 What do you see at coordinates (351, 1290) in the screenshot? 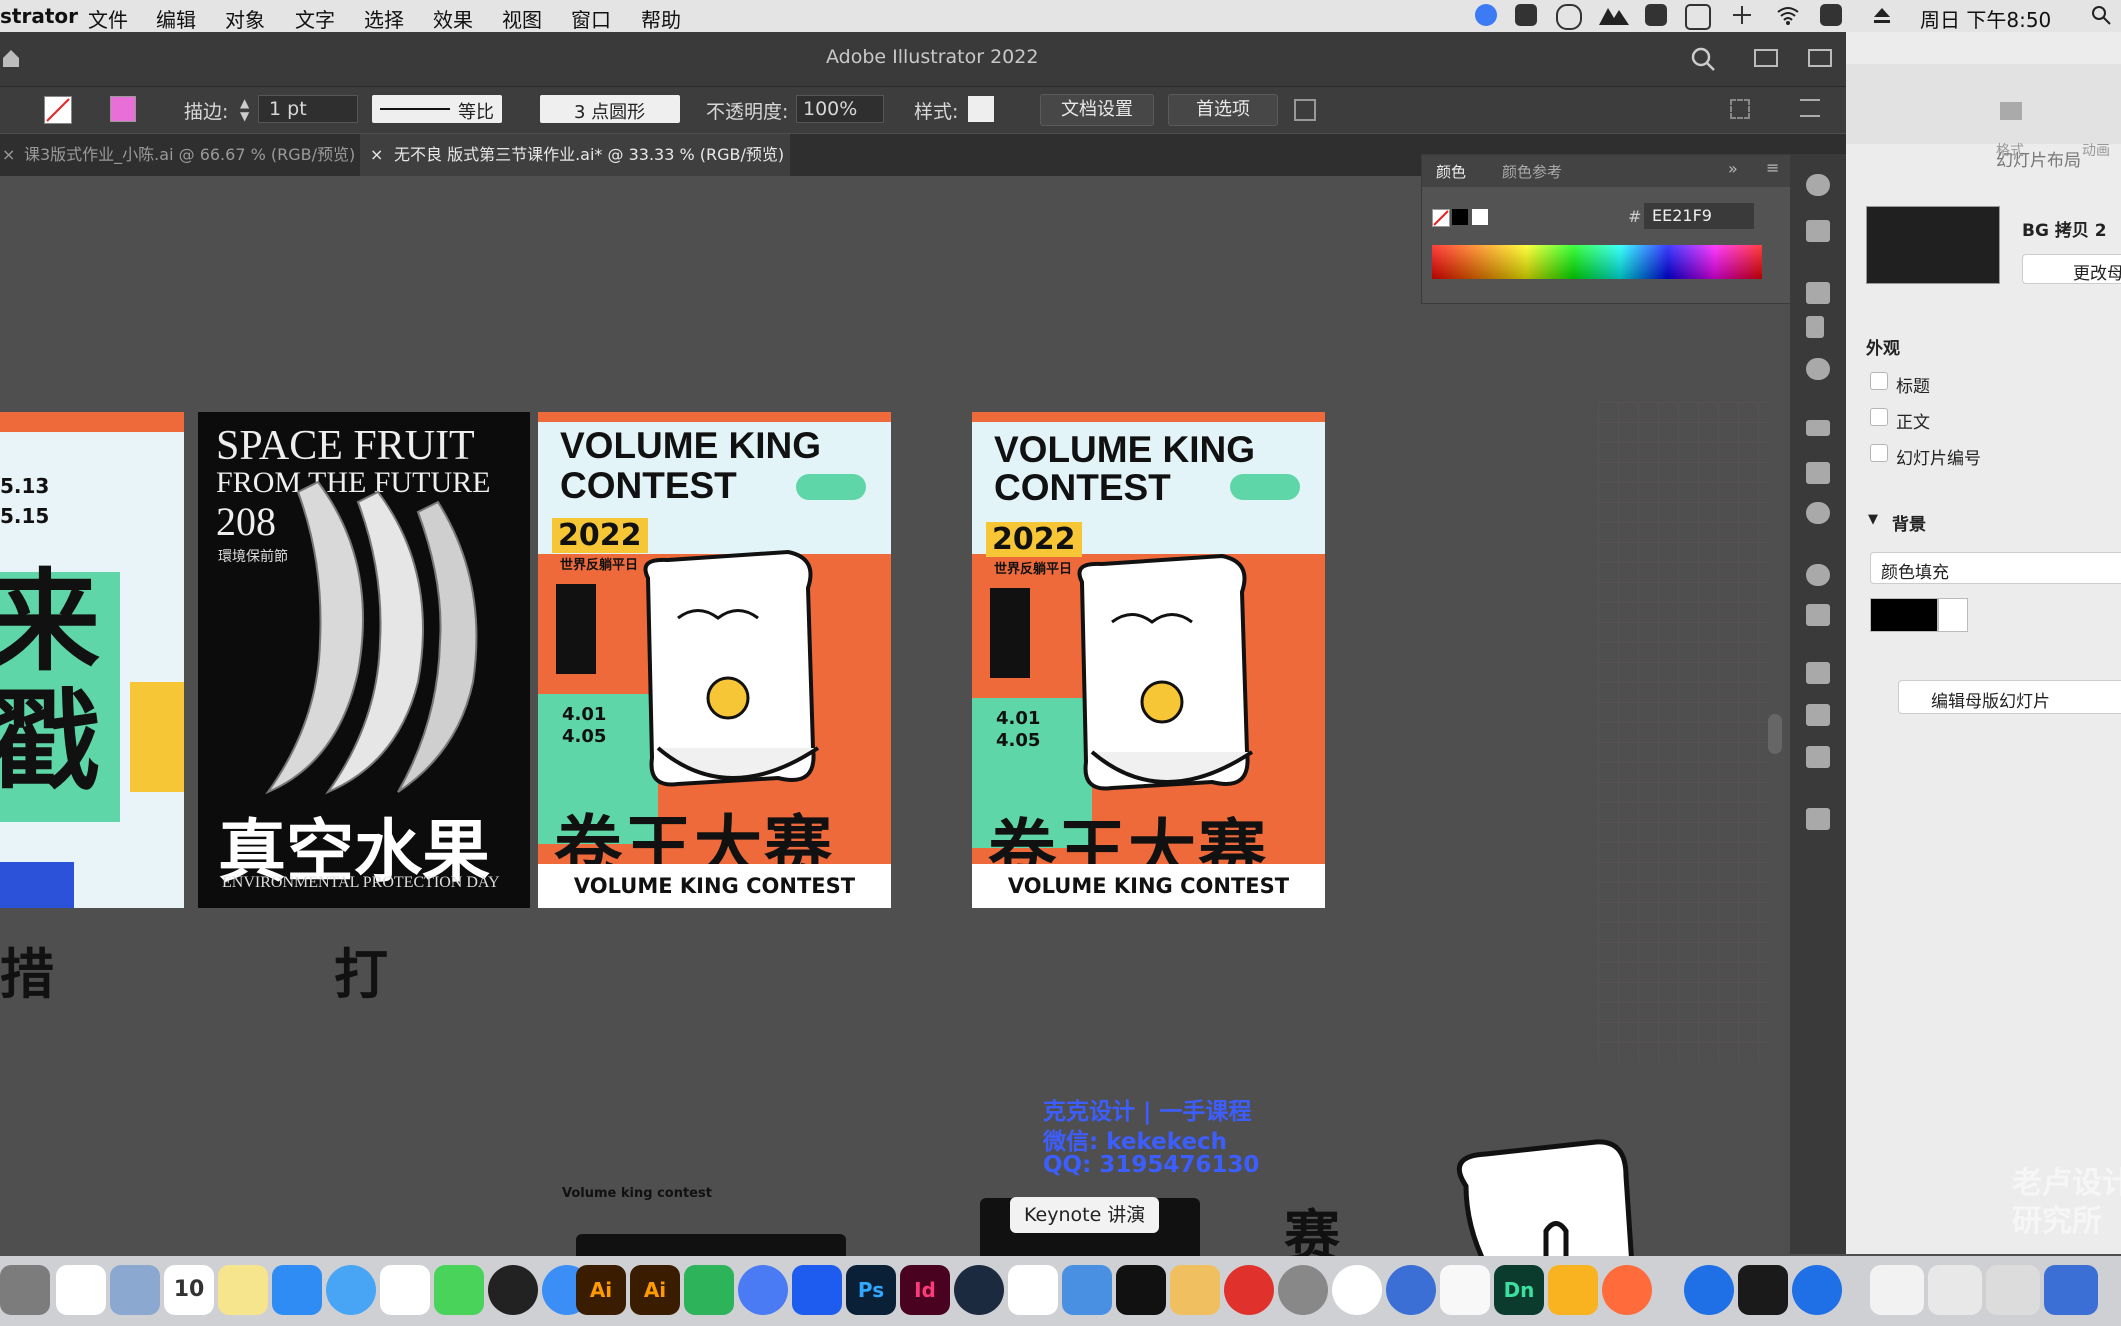
I see `messages-icon` at bounding box center [351, 1290].